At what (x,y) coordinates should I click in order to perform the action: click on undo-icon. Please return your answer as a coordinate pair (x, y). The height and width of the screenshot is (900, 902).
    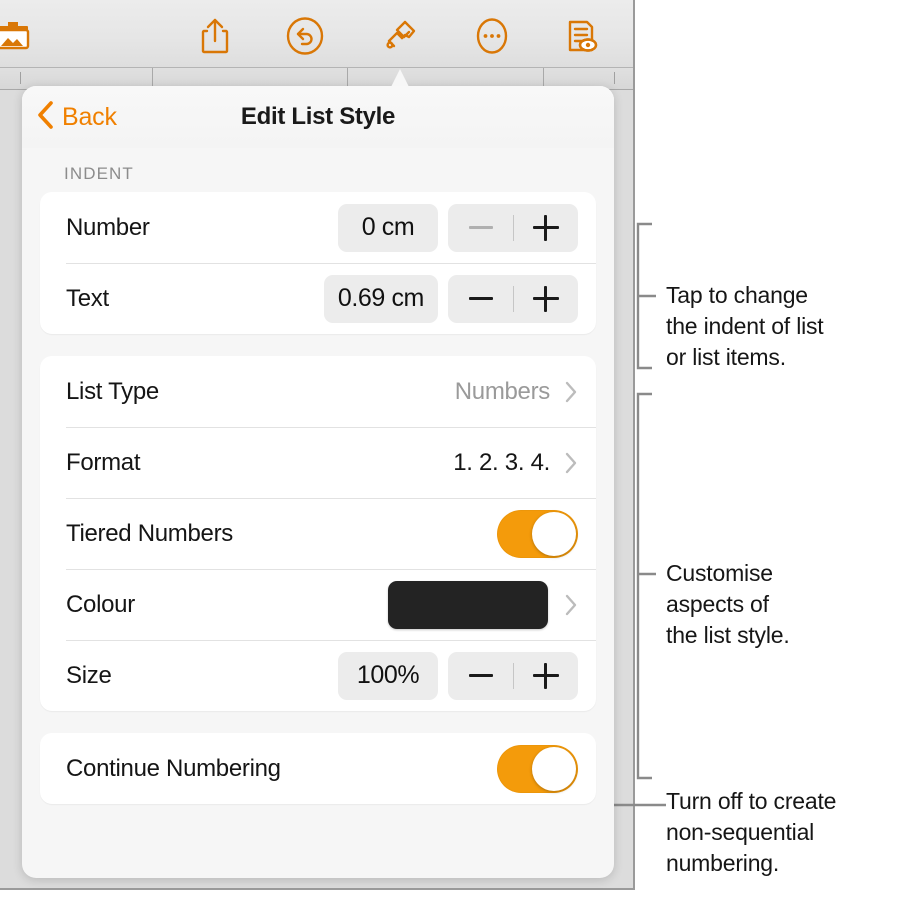
    Looking at the image, I should click on (305, 36).